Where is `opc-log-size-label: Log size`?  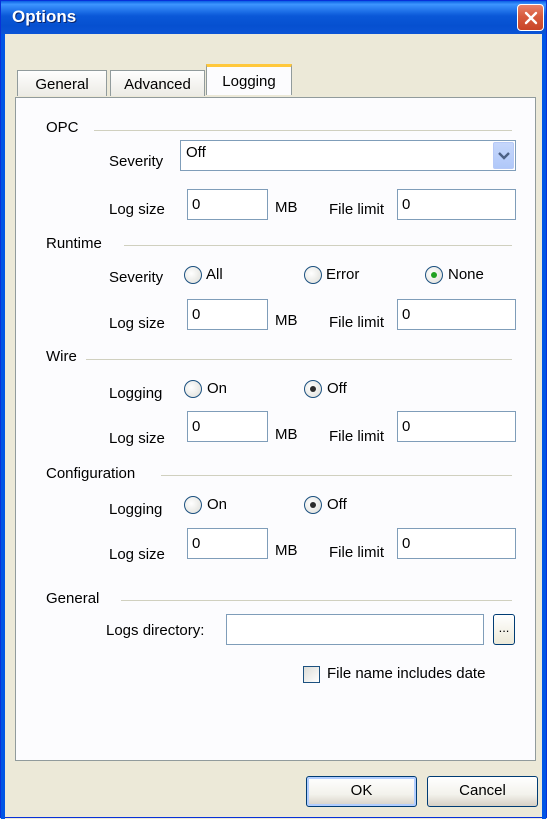 opc-log-size-label: Log size is located at coordinates (137, 209).